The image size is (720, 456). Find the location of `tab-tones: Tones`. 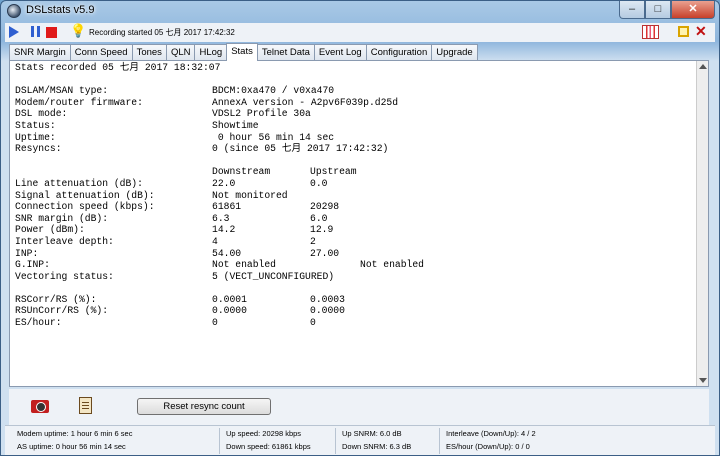

tab-tones: Tones is located at coordinates (149, 52).